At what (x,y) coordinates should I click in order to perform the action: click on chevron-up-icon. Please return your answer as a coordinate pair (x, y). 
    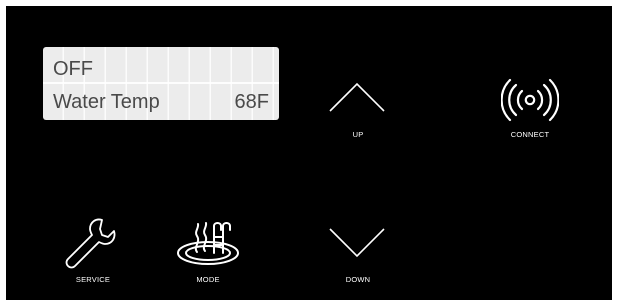
    Looking at the image, I should click on (357, 97).